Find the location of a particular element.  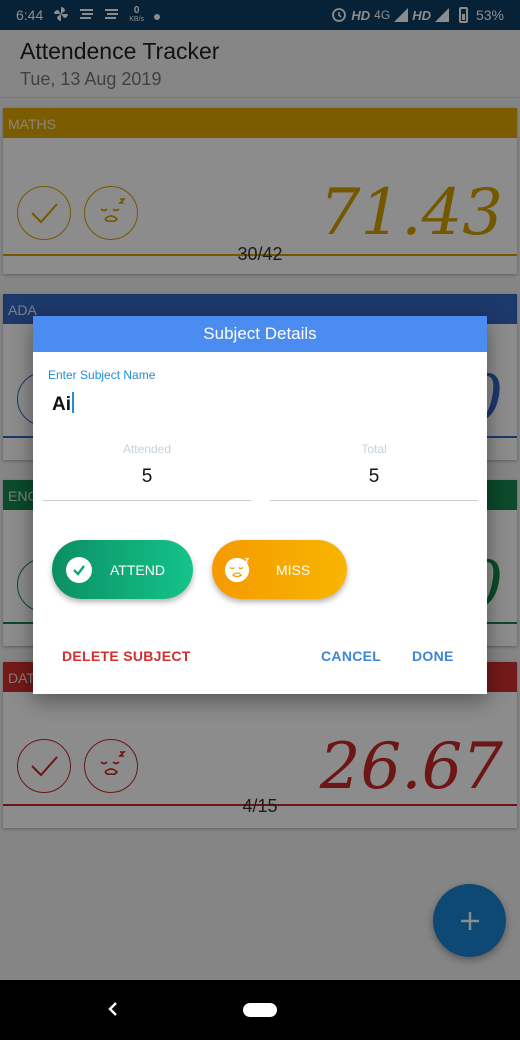

subject-name-value: Ai is located at coordinates (61, 404).